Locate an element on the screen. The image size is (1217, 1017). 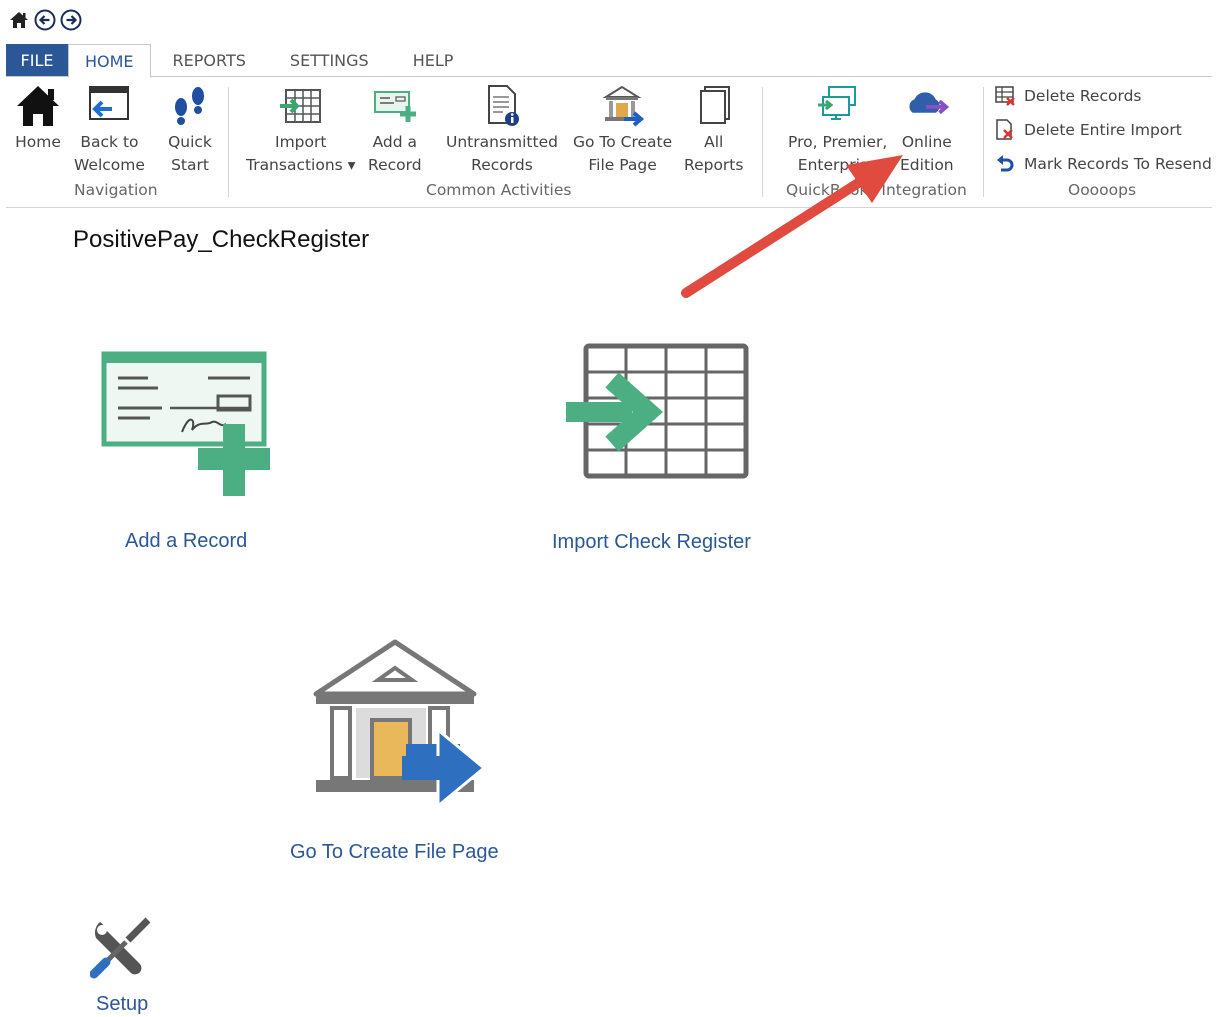
ribbon-tabs: FILE HOME REPORTS SETTINGS HELP is located at coordinates (241, 61).